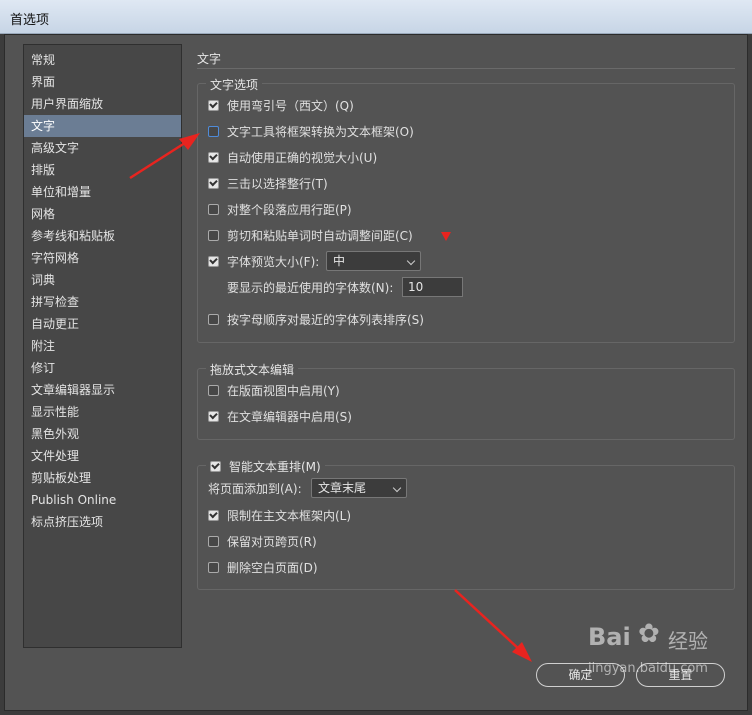 The image size is (752, 715). What do you see at coordinates (102, 478) in the screenshot?
I see `sidebar-item-clipboard: 剪贴板处理` at bounding box center [102, 478].